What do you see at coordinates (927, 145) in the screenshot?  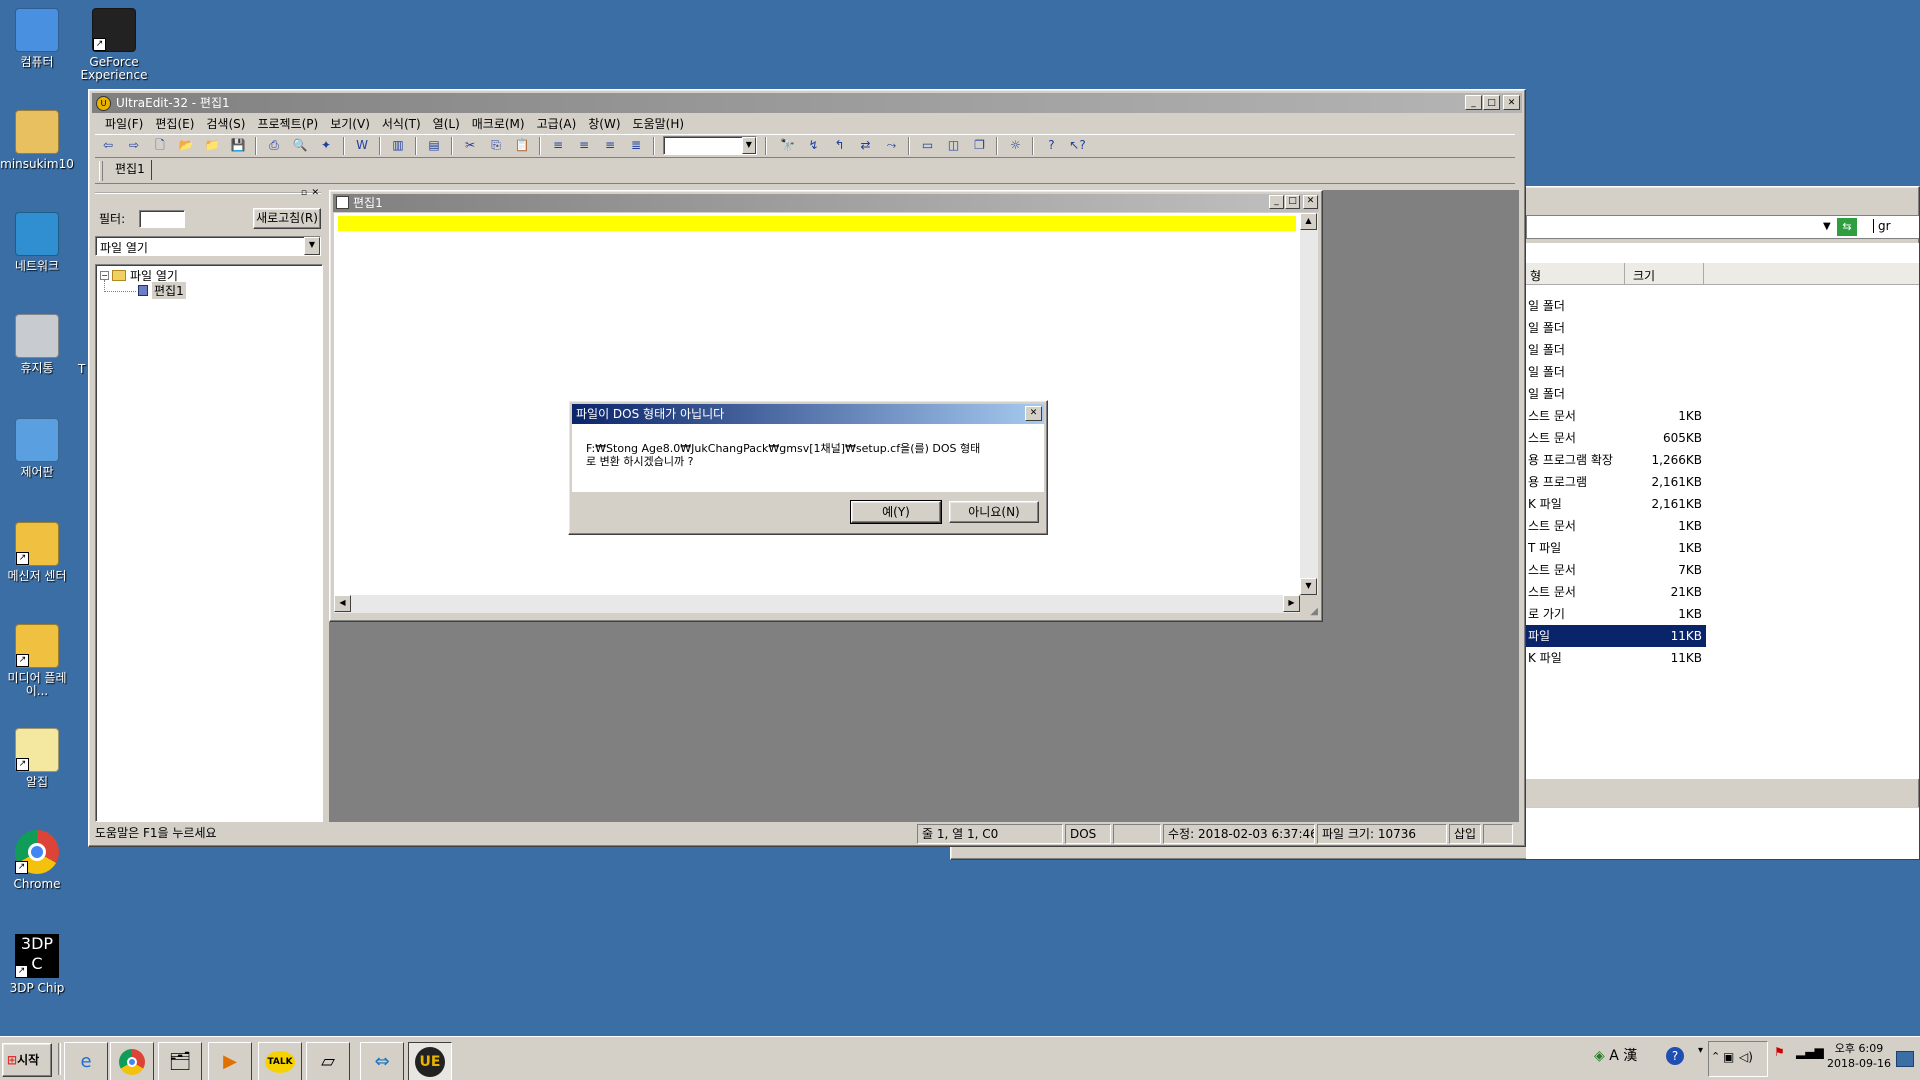 I see `split-horizontal-icon: ▭` at bounding box center [927, 145].